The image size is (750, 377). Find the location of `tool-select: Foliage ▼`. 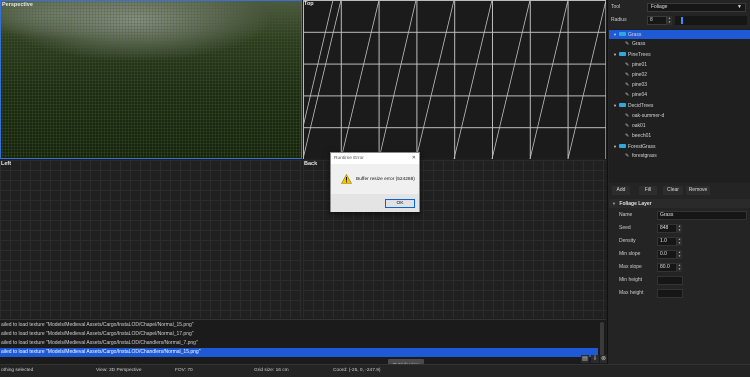

tool-select: Foliage ▼ is located at coordinates (696, 7).